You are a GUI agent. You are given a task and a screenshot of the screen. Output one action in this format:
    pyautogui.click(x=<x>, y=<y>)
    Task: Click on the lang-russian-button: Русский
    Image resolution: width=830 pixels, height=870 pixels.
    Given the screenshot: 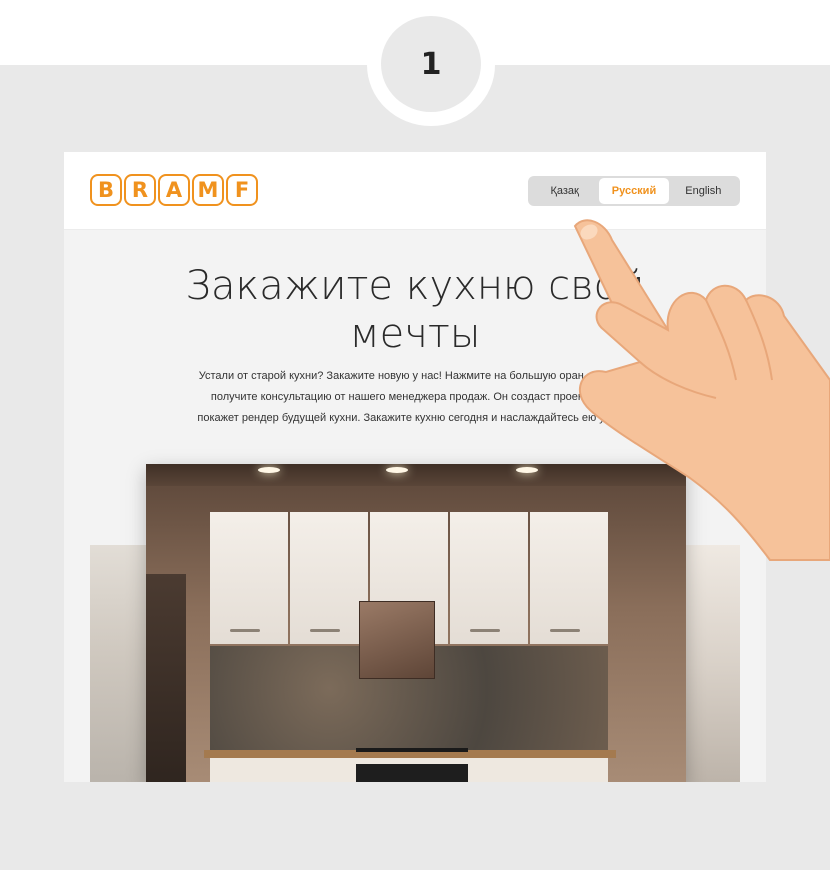 What is the action you would take?
    pyautogui.click(x=634, y=191)
    